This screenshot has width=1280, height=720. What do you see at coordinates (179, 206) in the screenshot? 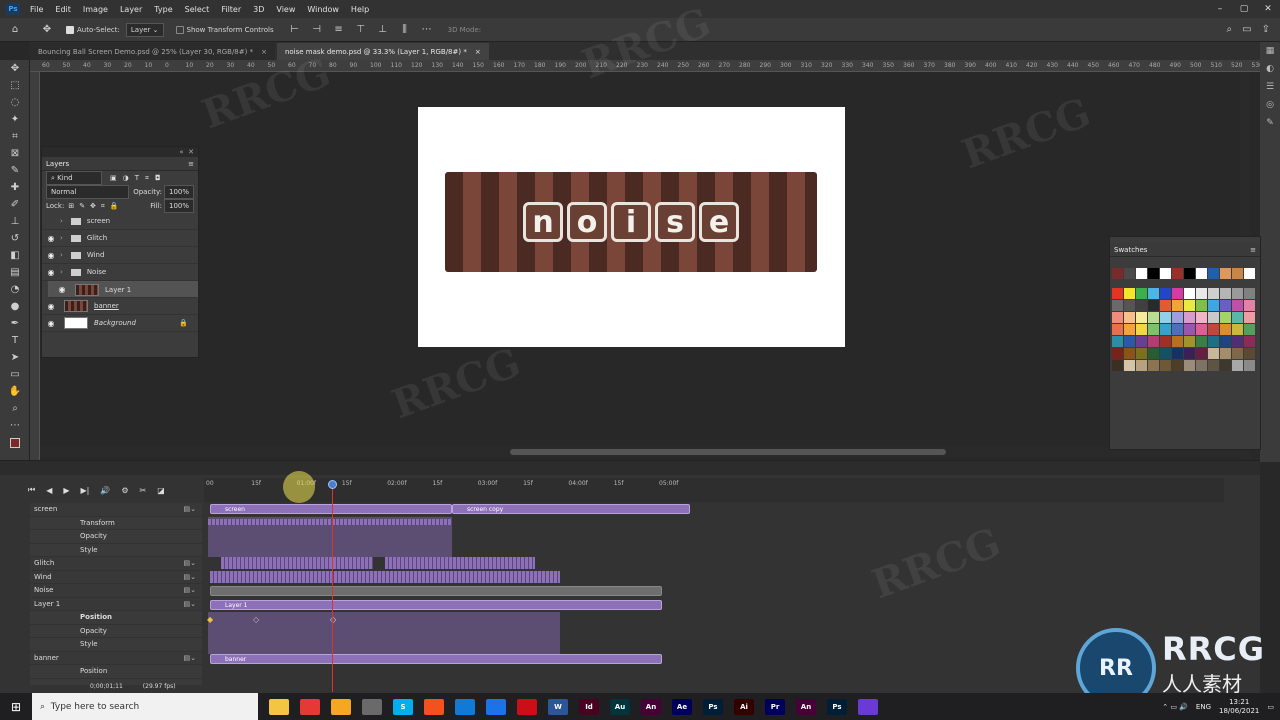
I see `fill-input: 100%` at bounding box center [179, 206].